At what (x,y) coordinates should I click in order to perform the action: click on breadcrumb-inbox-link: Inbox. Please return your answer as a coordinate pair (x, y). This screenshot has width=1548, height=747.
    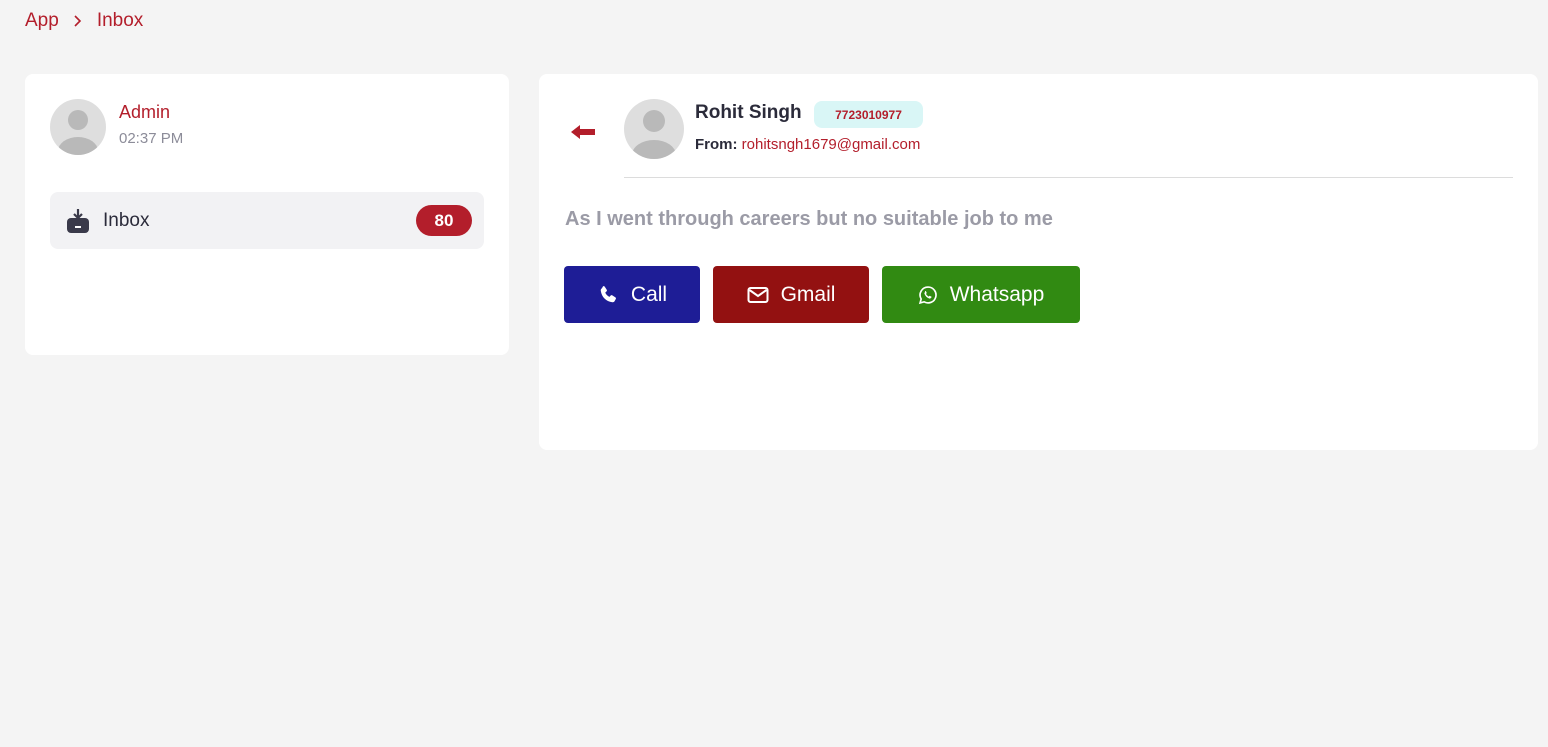
    Looking at the image, I should click on (120, 21).